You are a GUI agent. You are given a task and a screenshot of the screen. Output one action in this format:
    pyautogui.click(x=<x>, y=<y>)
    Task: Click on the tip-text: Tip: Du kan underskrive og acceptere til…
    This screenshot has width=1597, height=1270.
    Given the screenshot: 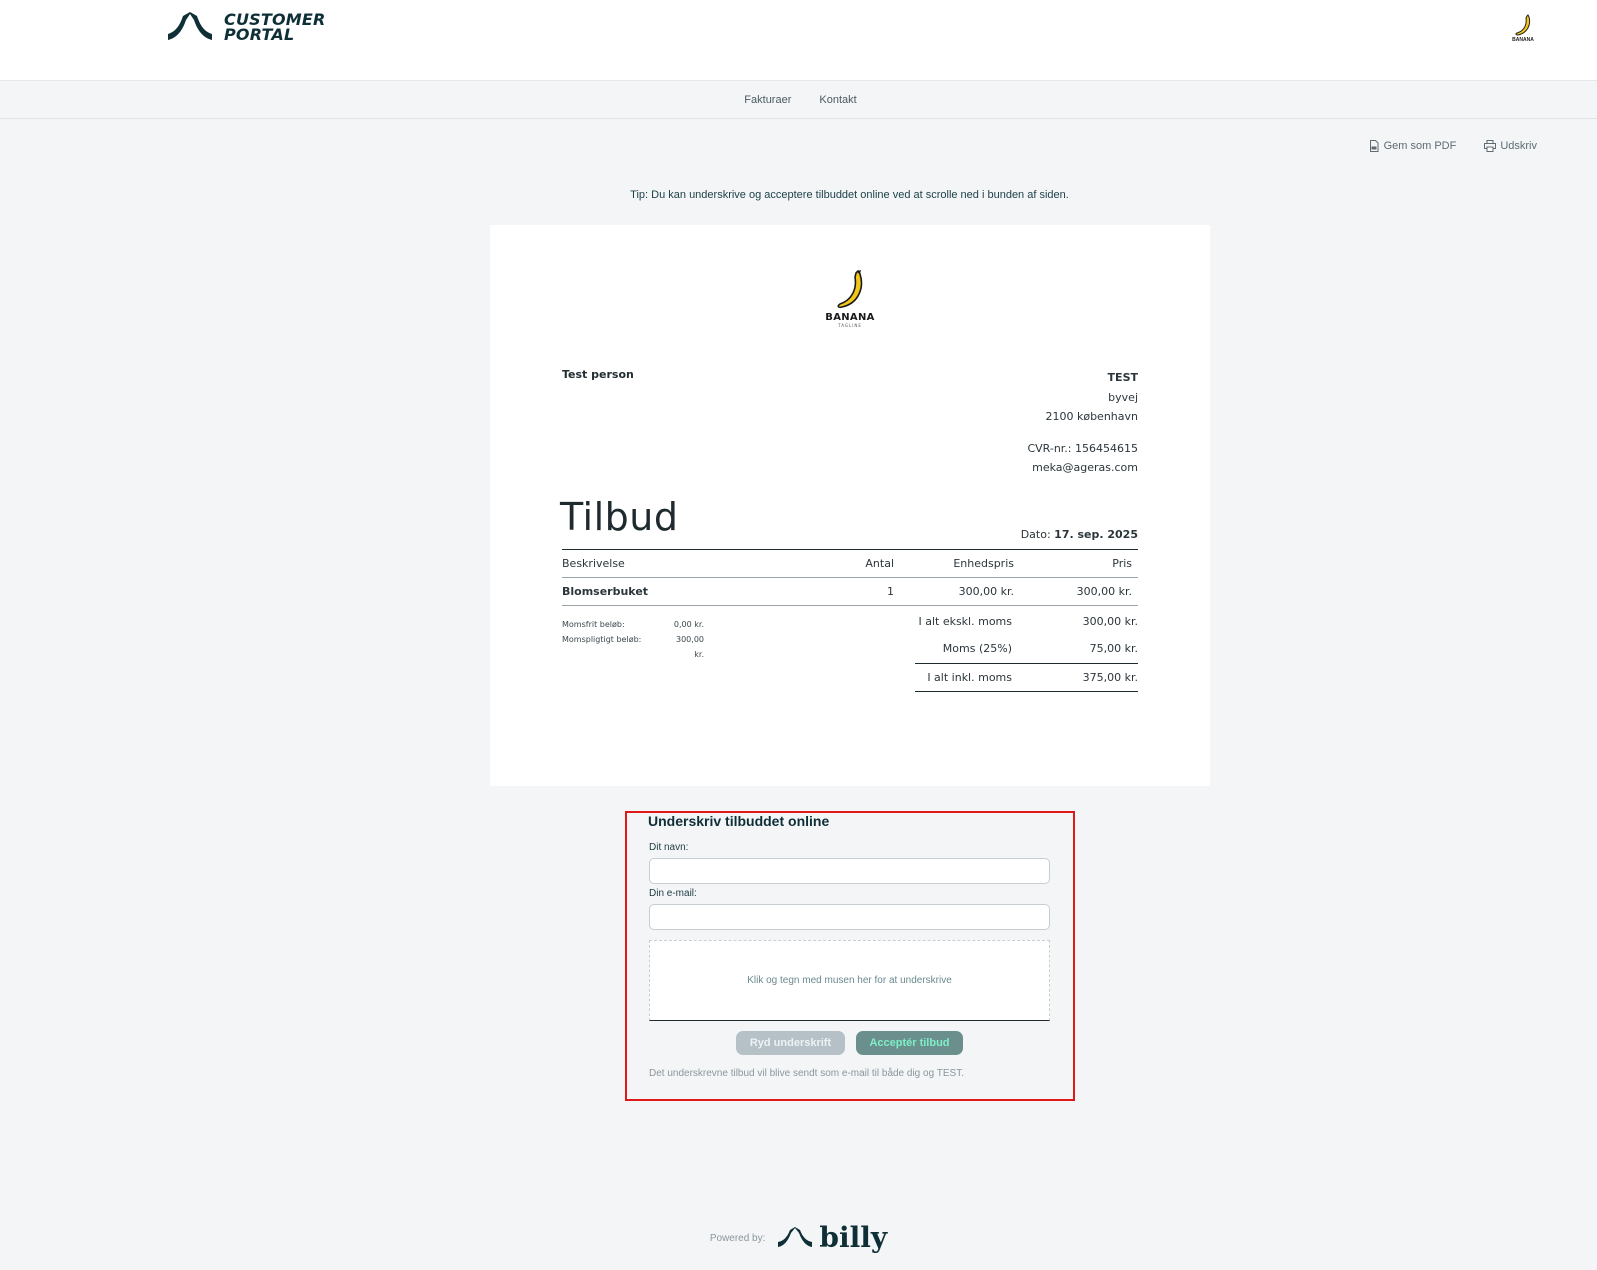 What is the action you would take?
    pyautogui.click(x=849, y=195)
    